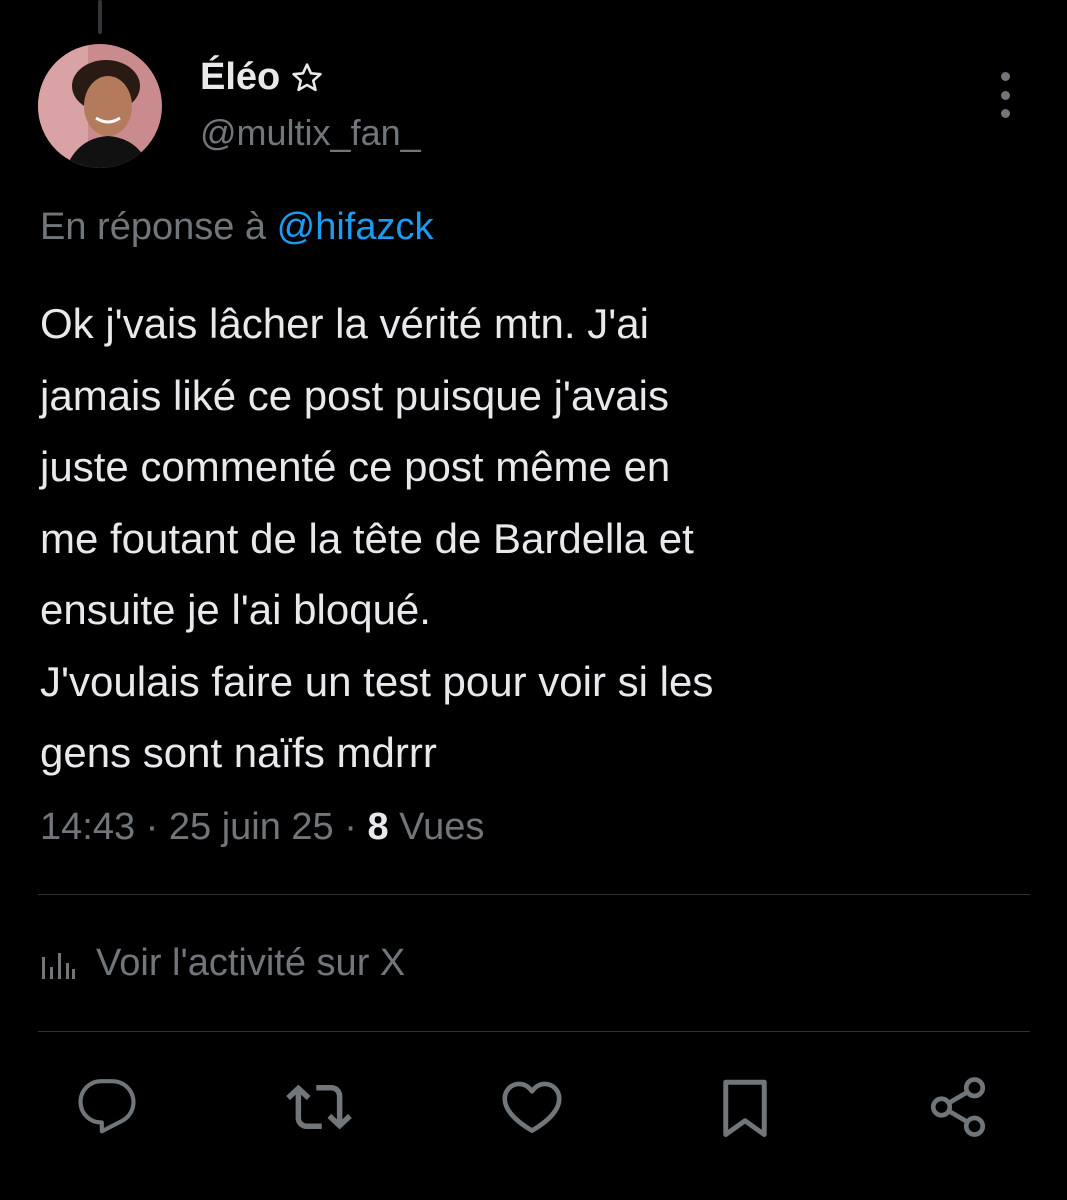  I want to click on reply-icon, so click(107, 1106).